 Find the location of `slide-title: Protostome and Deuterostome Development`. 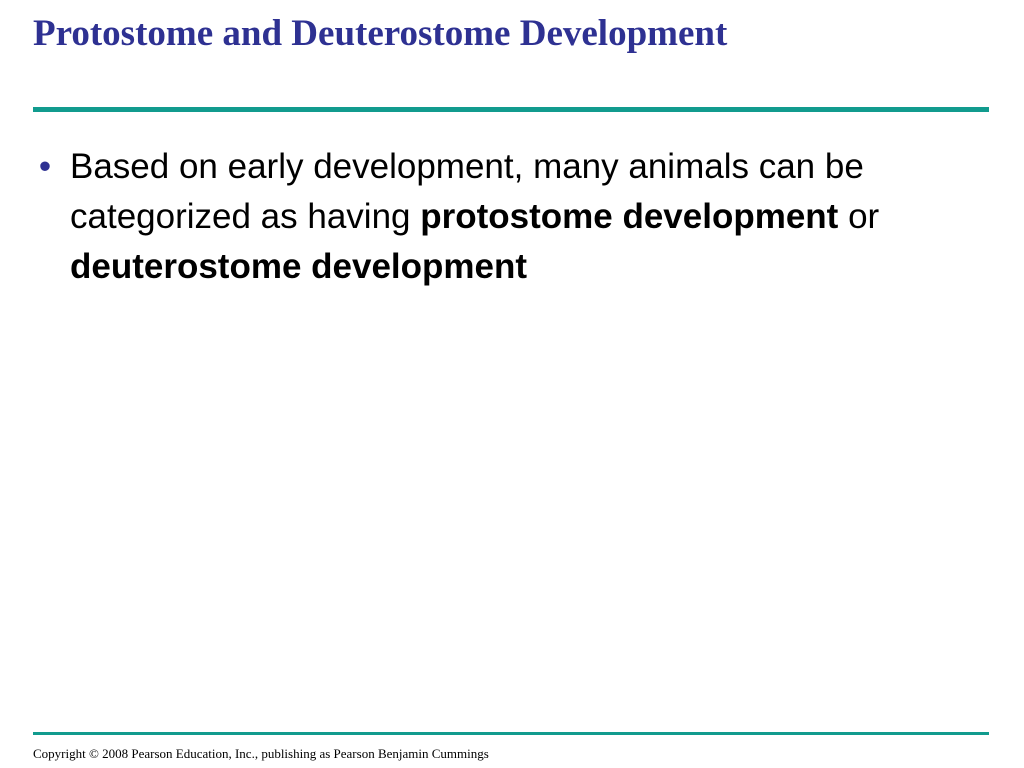

slide-title: Protostome and Deuterostome Development is located at coordinates (380, 33).